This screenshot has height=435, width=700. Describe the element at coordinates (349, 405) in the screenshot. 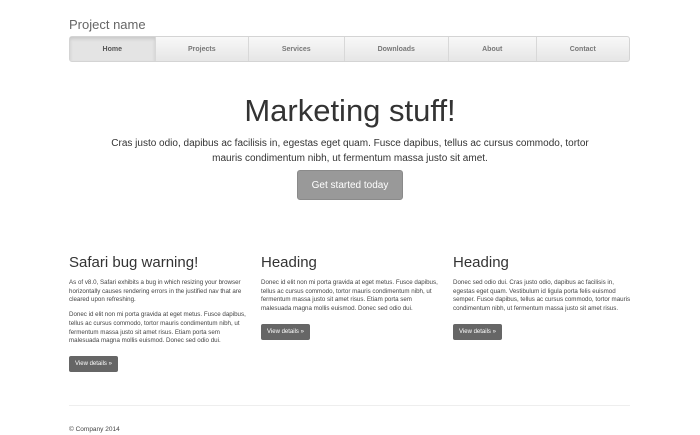

I see `footer-divider` at that location.